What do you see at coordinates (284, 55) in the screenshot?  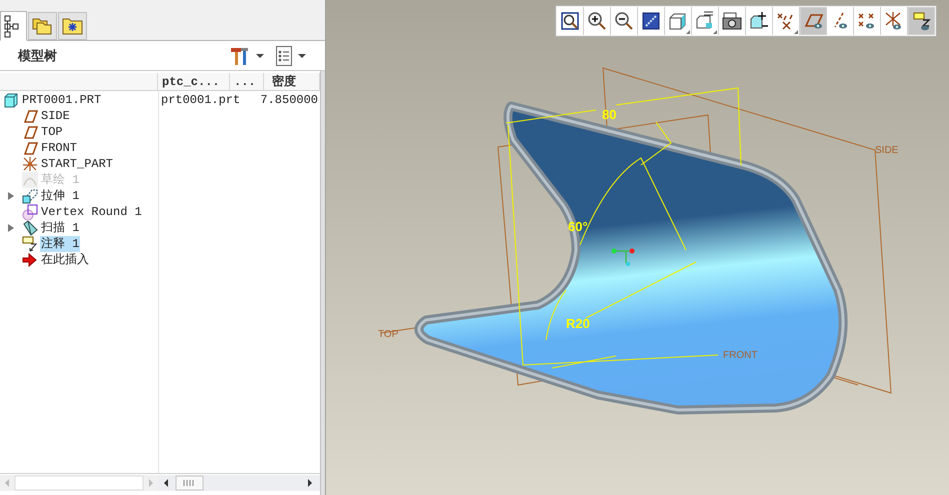 I see `list-icon` at bounding box center [284, 55].